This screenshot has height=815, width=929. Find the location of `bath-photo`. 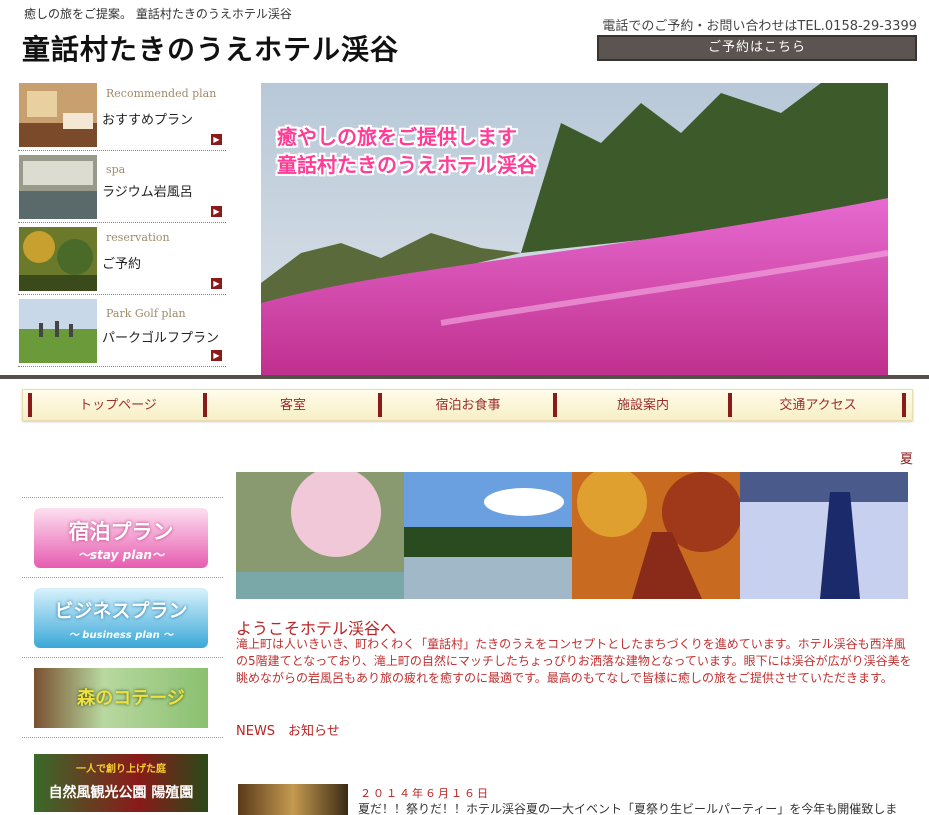

bath-photo is located at coordinates (58, 187).